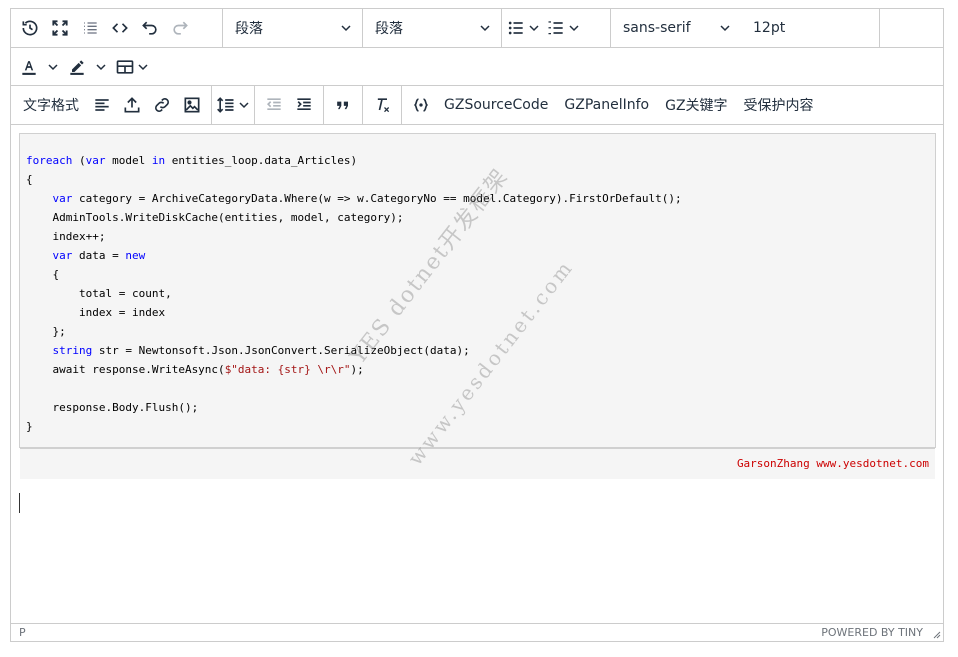 The image size is (958, 657). What do you see at coordinates (515, 28) in the screenshot?
I see `bullet-list-icon` at bounding box center [515, 28].